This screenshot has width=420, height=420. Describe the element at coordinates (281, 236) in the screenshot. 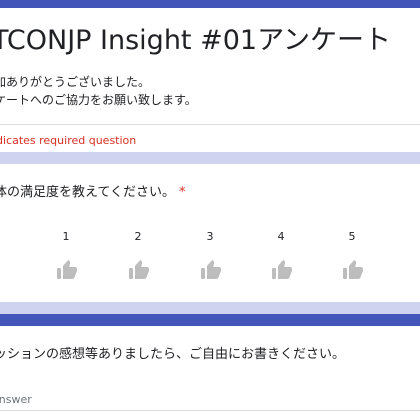

I see `scale-label-4: 4` at that location.